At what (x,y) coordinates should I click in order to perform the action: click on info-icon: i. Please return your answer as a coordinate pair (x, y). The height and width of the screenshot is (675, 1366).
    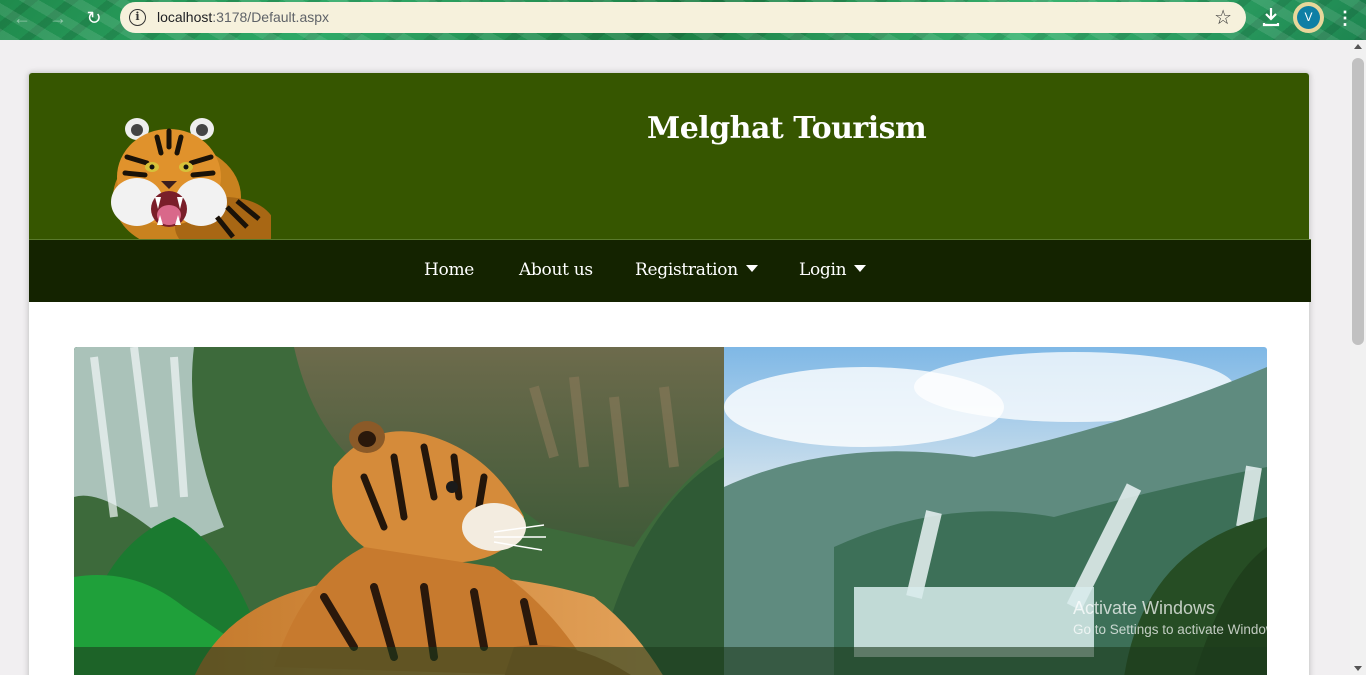
    Looking at the image, I should click on (137, 17).